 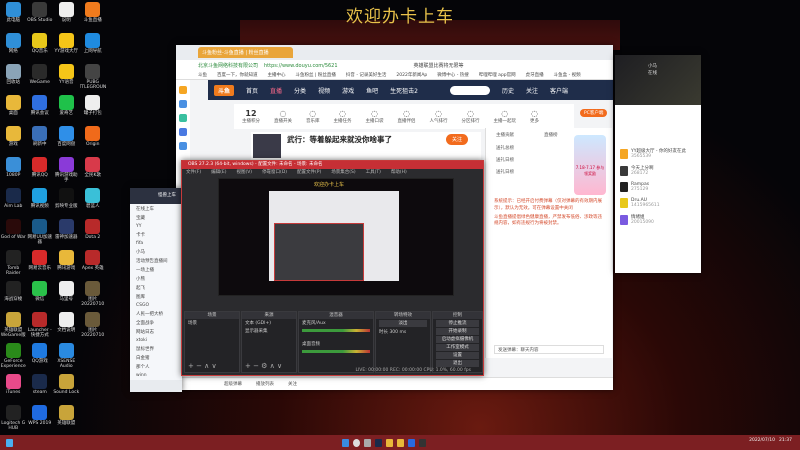 What do you see at coordinates (193, 173) in the screenshot?
I see `obs-menu-item: 文件(F)` at bounding box center [193, 173].